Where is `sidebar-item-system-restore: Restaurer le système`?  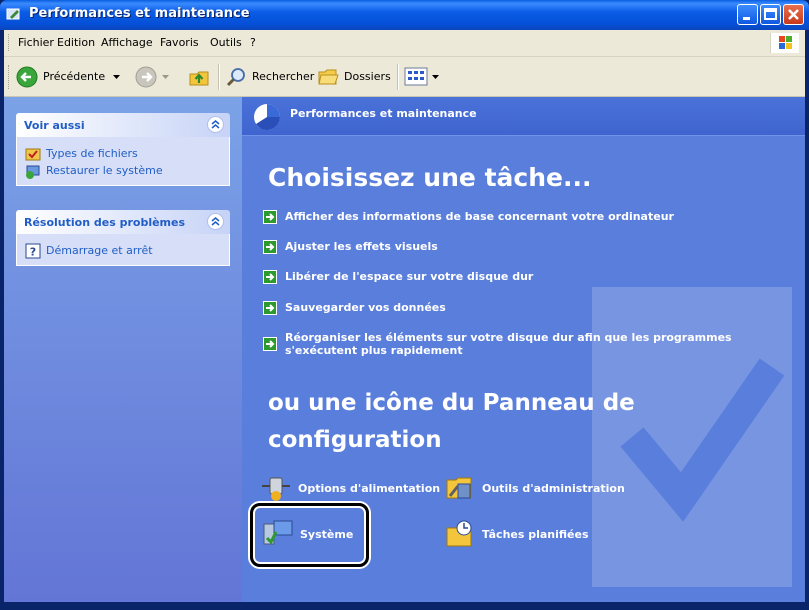
sidebar-item-system-restore: Restaurer le système is located at coordinates (123, 170).